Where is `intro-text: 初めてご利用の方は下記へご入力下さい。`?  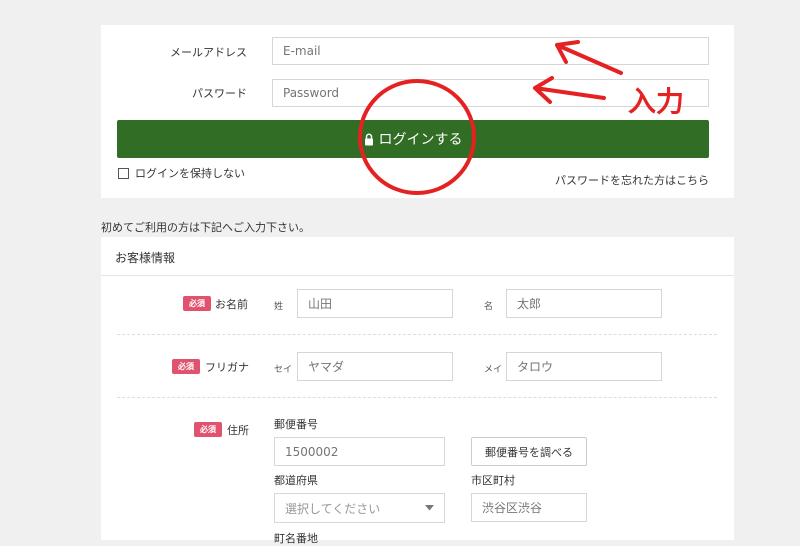 intro-text: 初めてご利用の方は下記へご入力下さい。 is located at coordinates (205, 227).